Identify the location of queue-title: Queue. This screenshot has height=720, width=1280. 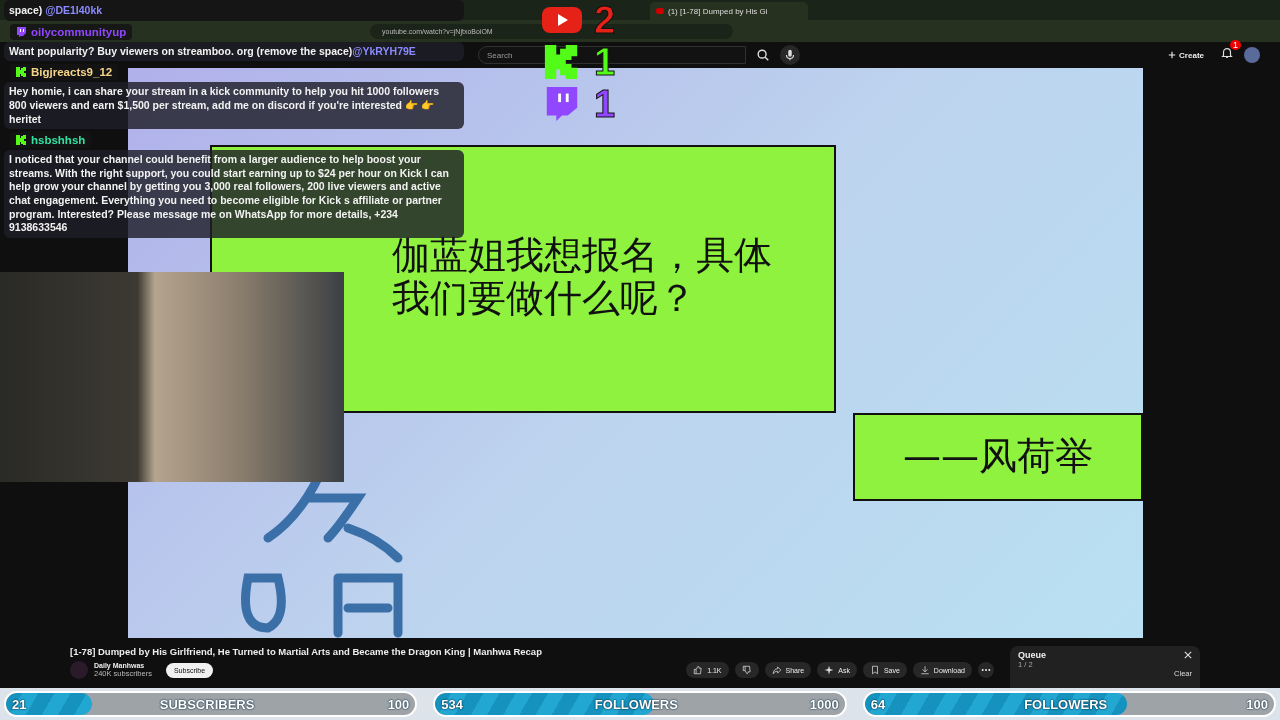
(1032, 655).